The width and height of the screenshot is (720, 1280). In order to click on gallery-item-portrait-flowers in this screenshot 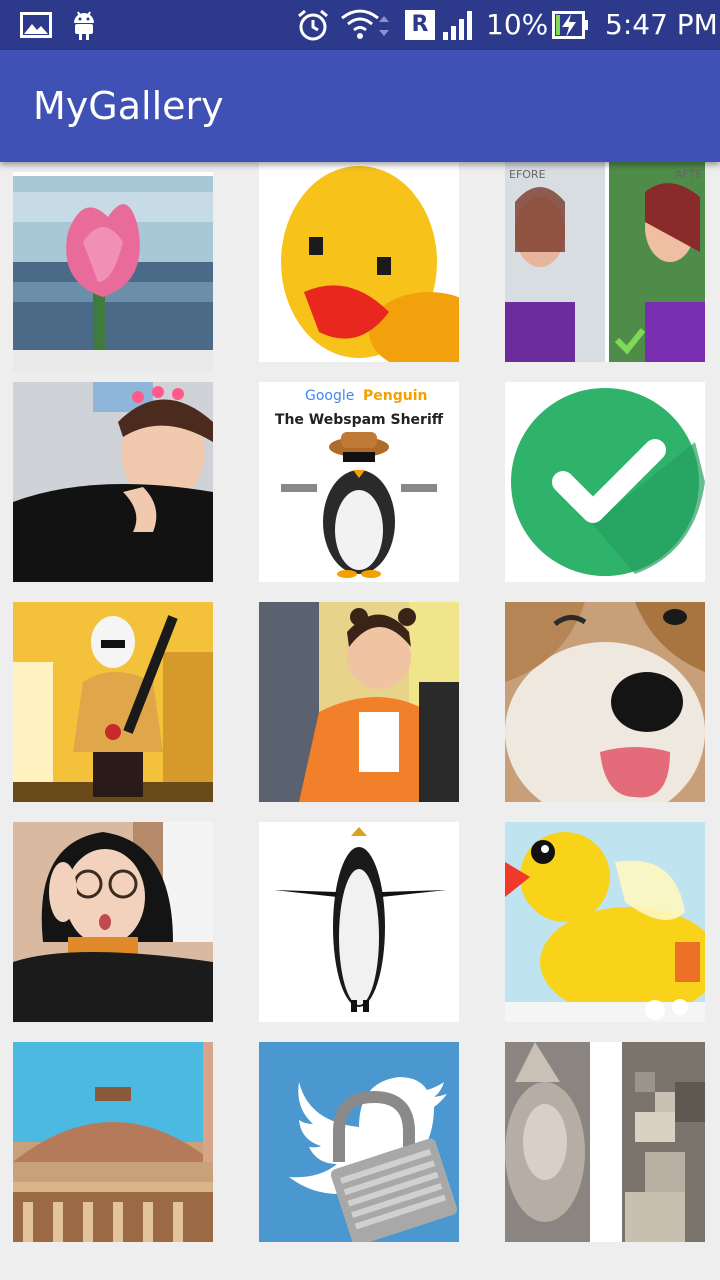, I will do `click(113, 482)`.